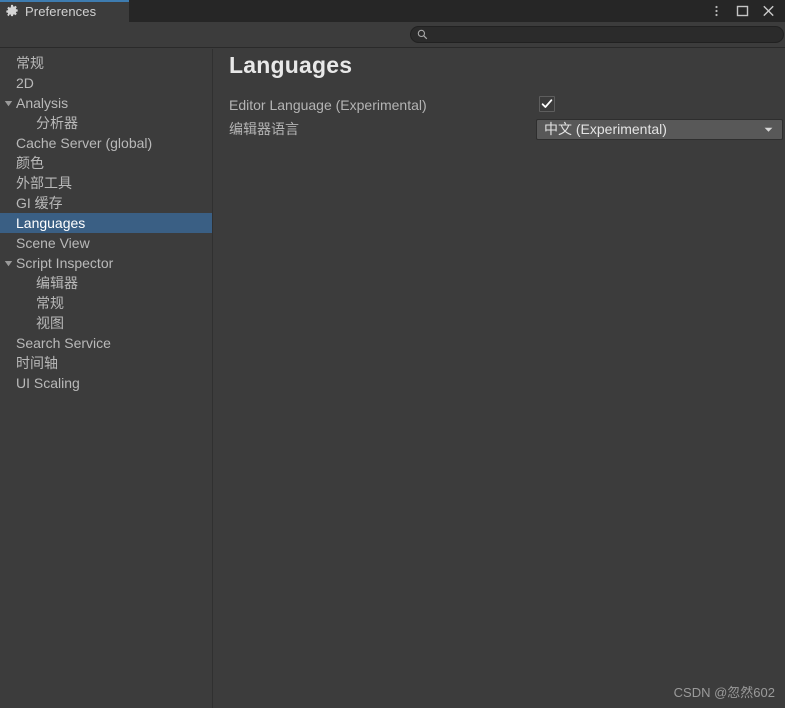 This screenshot has height=708, width=785. What do you see at coordinates (12, 10) in the screenshot?
I see `gear-icon` at bounding box center [12, 10].